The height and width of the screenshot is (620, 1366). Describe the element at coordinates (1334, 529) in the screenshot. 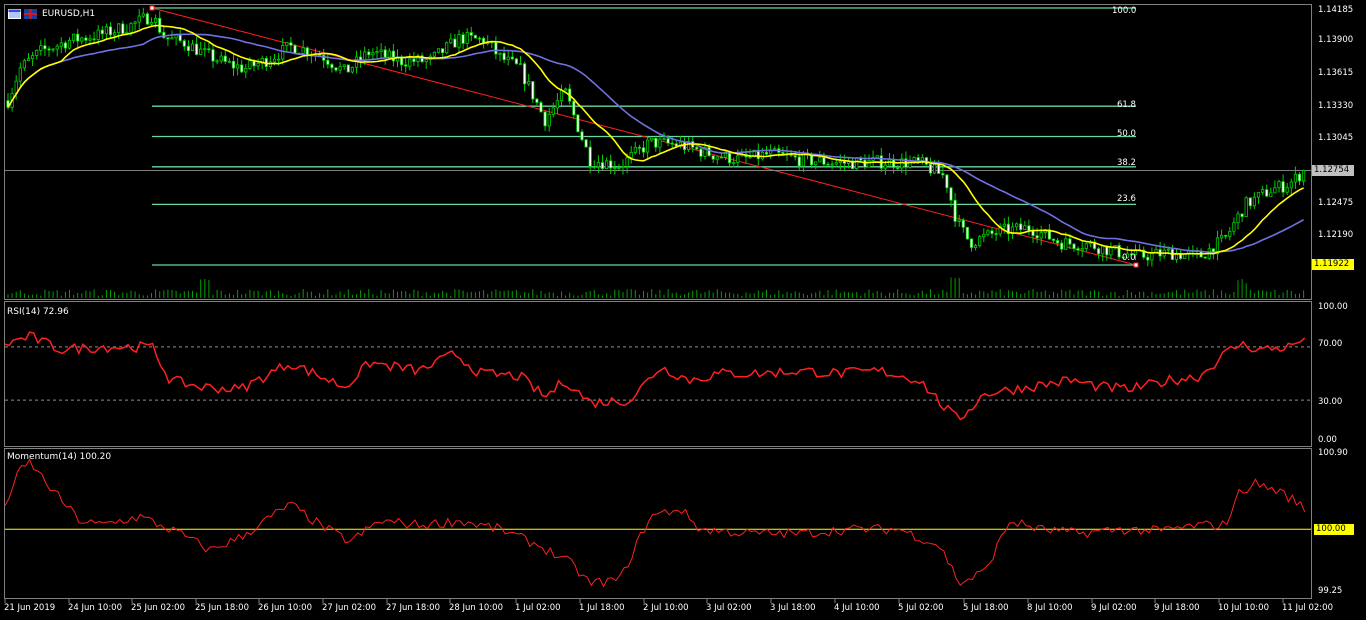

I see `momentum-level-tag: 100.00` at that location.